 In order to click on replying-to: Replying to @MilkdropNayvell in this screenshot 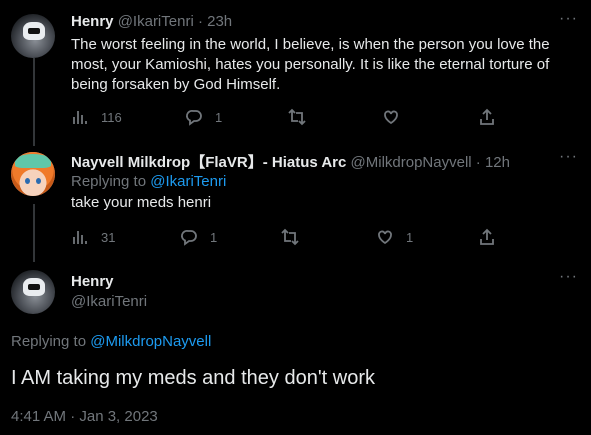, I will do `click(111, 341)`.